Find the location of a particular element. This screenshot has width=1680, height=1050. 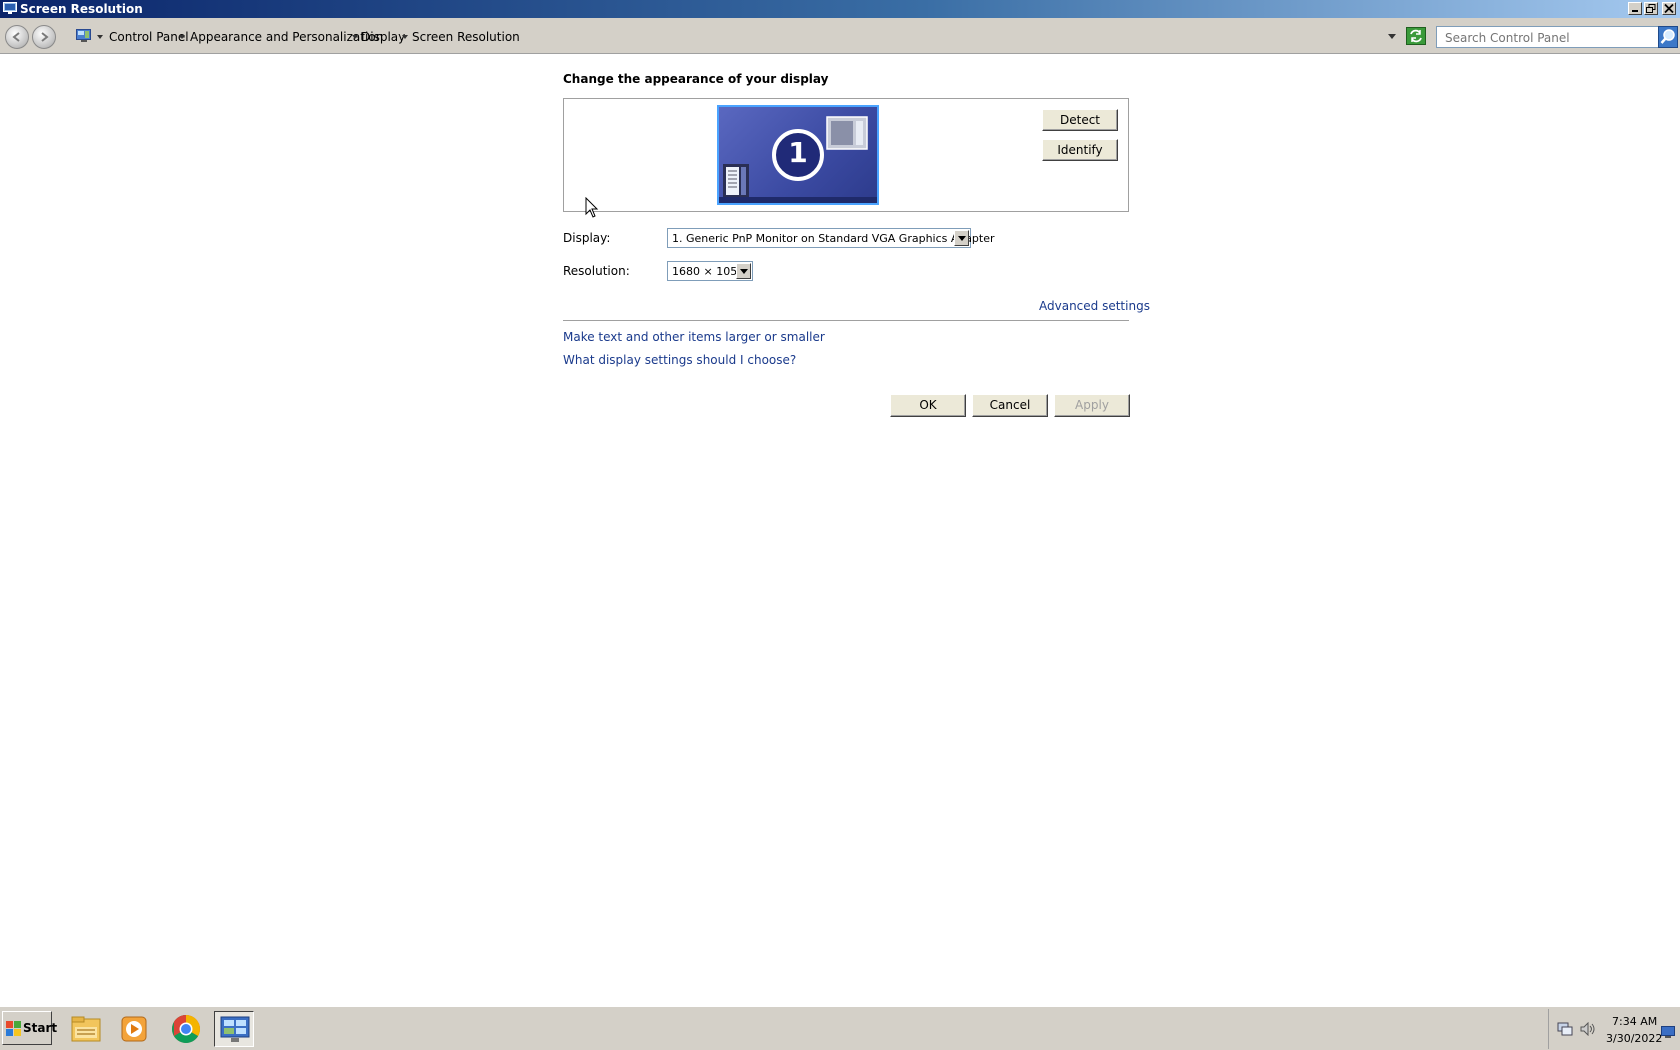

title-bar: Screen Resolution is located at coordinates (840, 9).